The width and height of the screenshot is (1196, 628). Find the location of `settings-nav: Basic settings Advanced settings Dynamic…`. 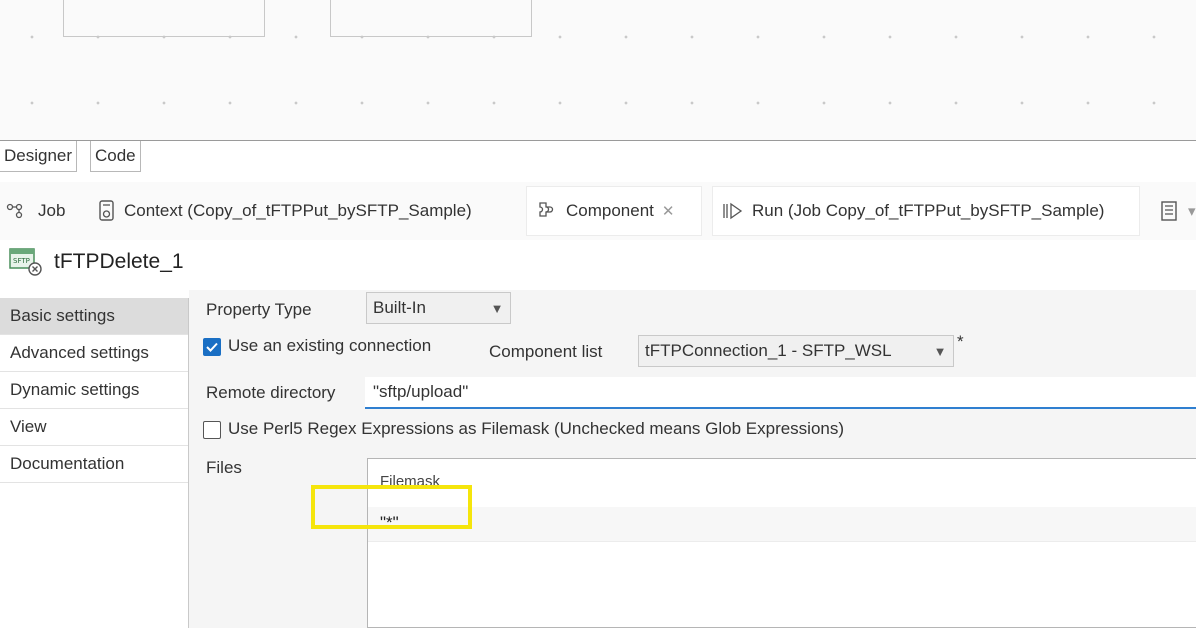

settings-nav: Basic settings Advanced settings Dynamic… is located at coordinates (94, 463).